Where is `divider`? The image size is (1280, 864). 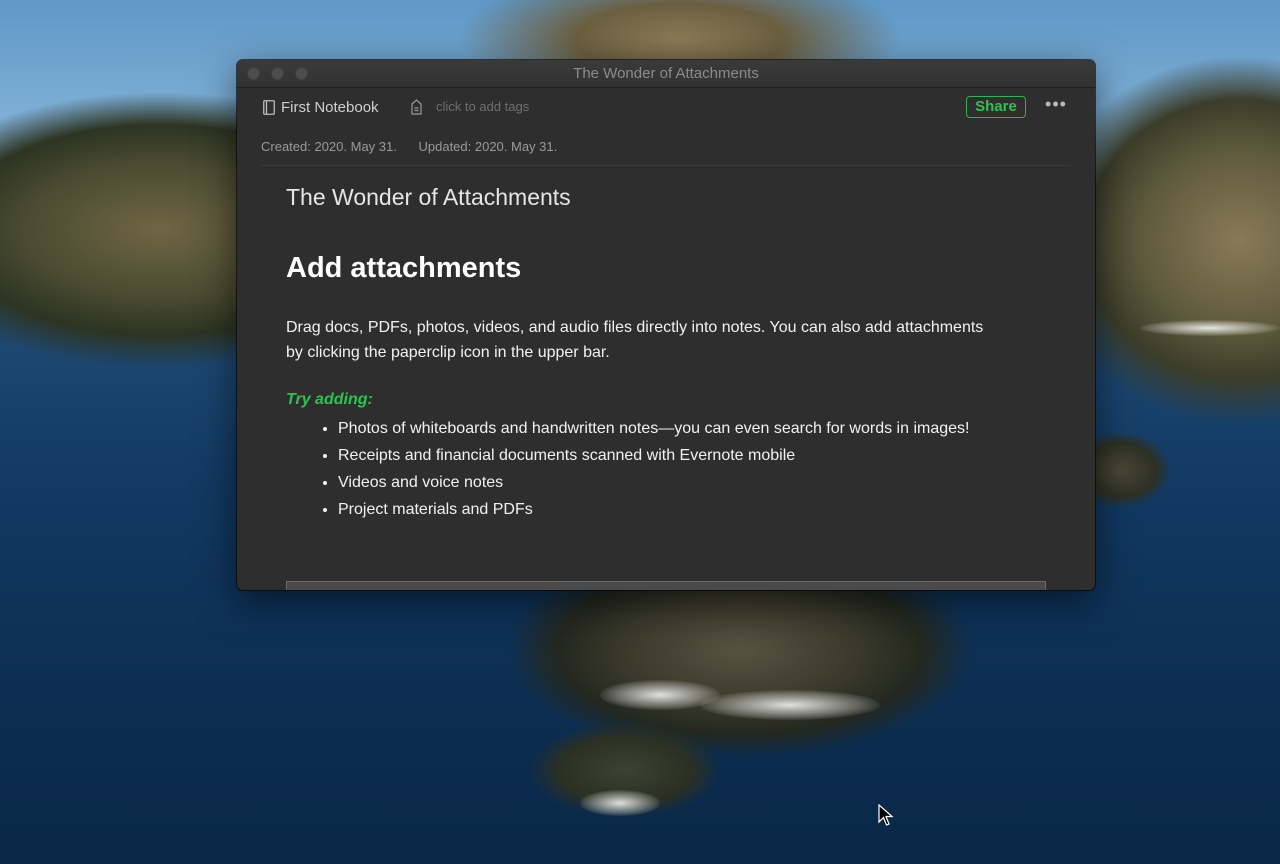 divider is located at coordinates (666, 165).